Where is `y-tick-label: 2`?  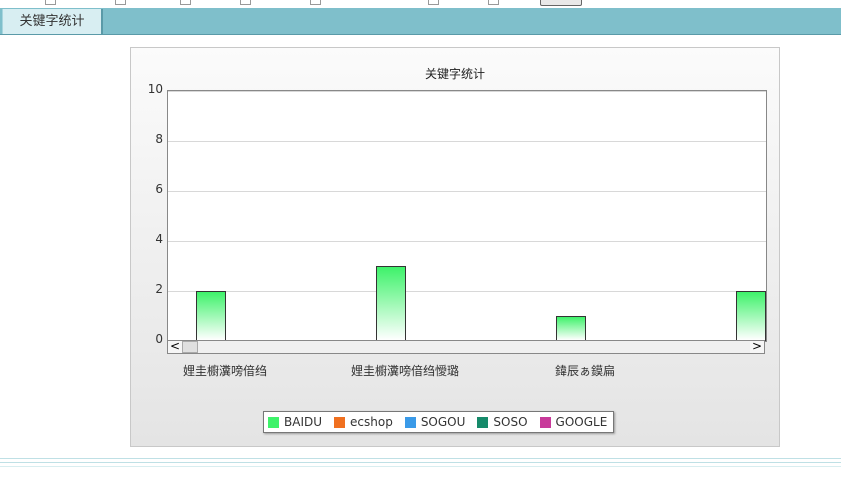 y-tick-label: 2 is located at coordinates (159, 289).